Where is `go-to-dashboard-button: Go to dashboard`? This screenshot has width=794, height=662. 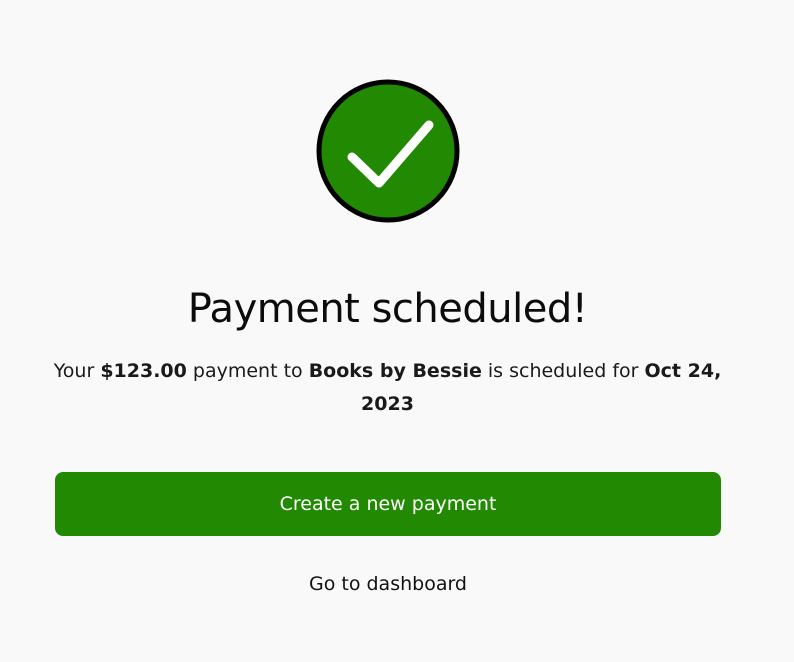
go-to-dashboard-button: Go to dashboard is located at coordinates (388, 584).